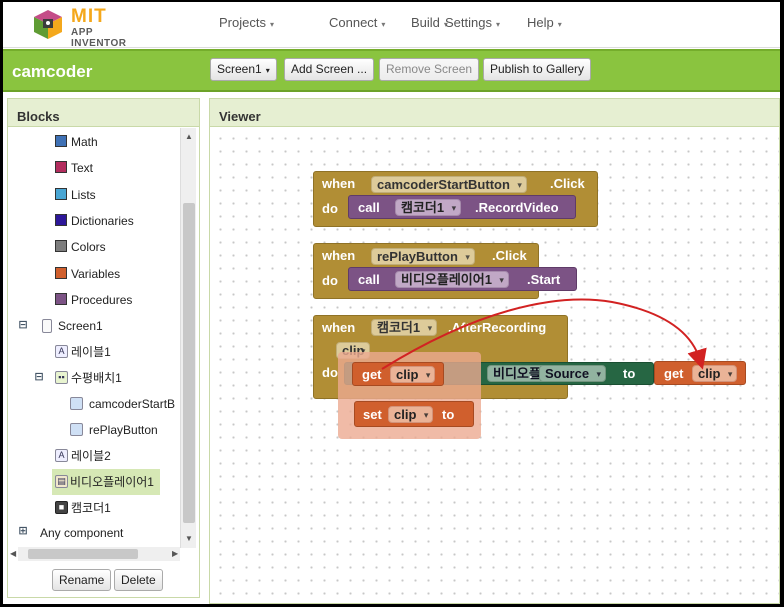 The width and height of the screenshot is (784, 607). What do you see at coordinates (82, 580) in the screenshot?
I see `rename-button: Rename` at bounding box center [82, 580].